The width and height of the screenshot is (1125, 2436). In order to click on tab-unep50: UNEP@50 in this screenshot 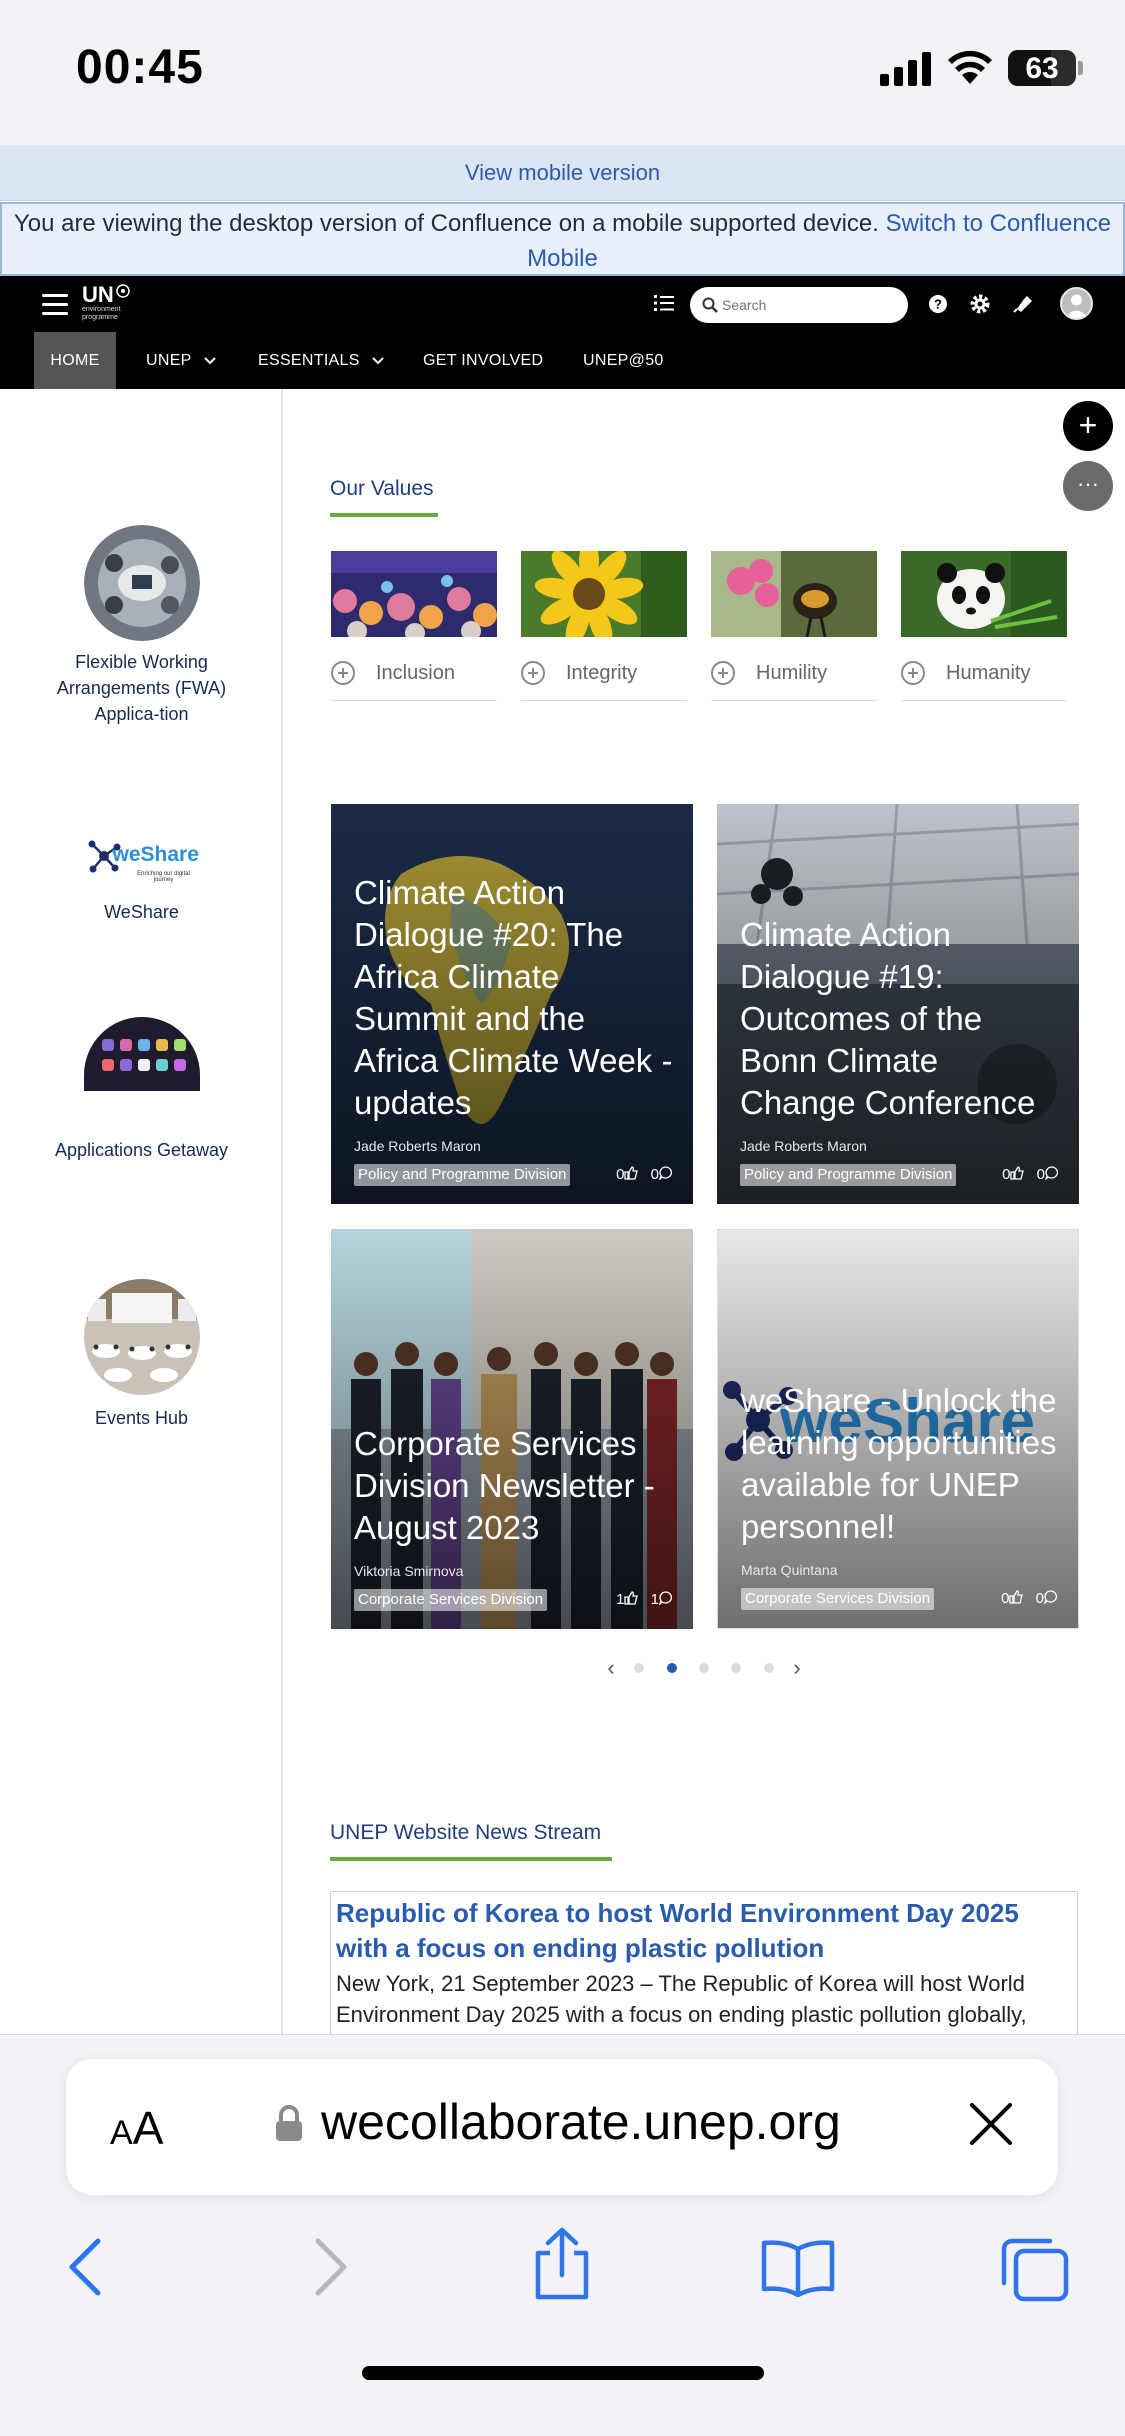, I will do `click(623, 360)`.